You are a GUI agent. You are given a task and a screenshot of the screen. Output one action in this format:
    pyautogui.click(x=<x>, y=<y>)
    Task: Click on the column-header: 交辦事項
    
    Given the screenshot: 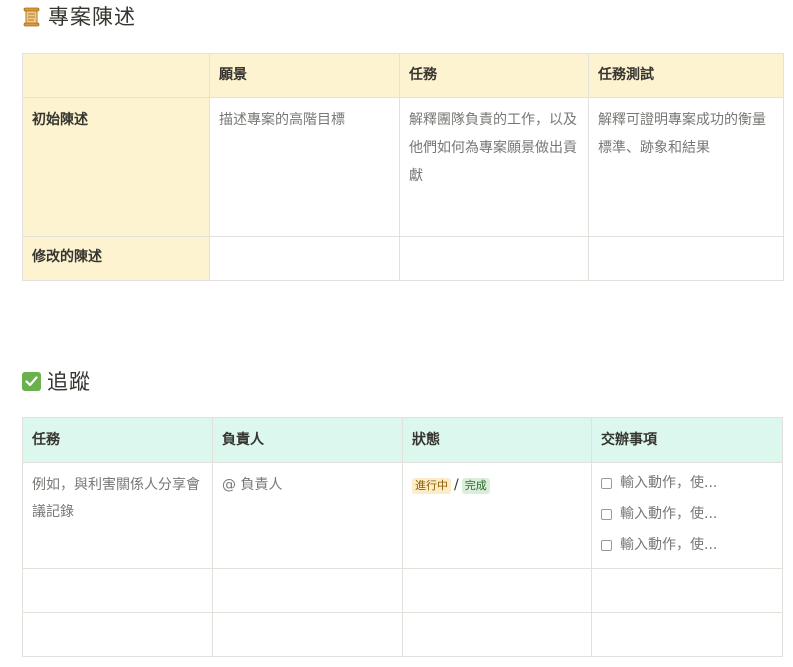 What is the action you would take?
    pyautogui.click(x=687, y=440)
    